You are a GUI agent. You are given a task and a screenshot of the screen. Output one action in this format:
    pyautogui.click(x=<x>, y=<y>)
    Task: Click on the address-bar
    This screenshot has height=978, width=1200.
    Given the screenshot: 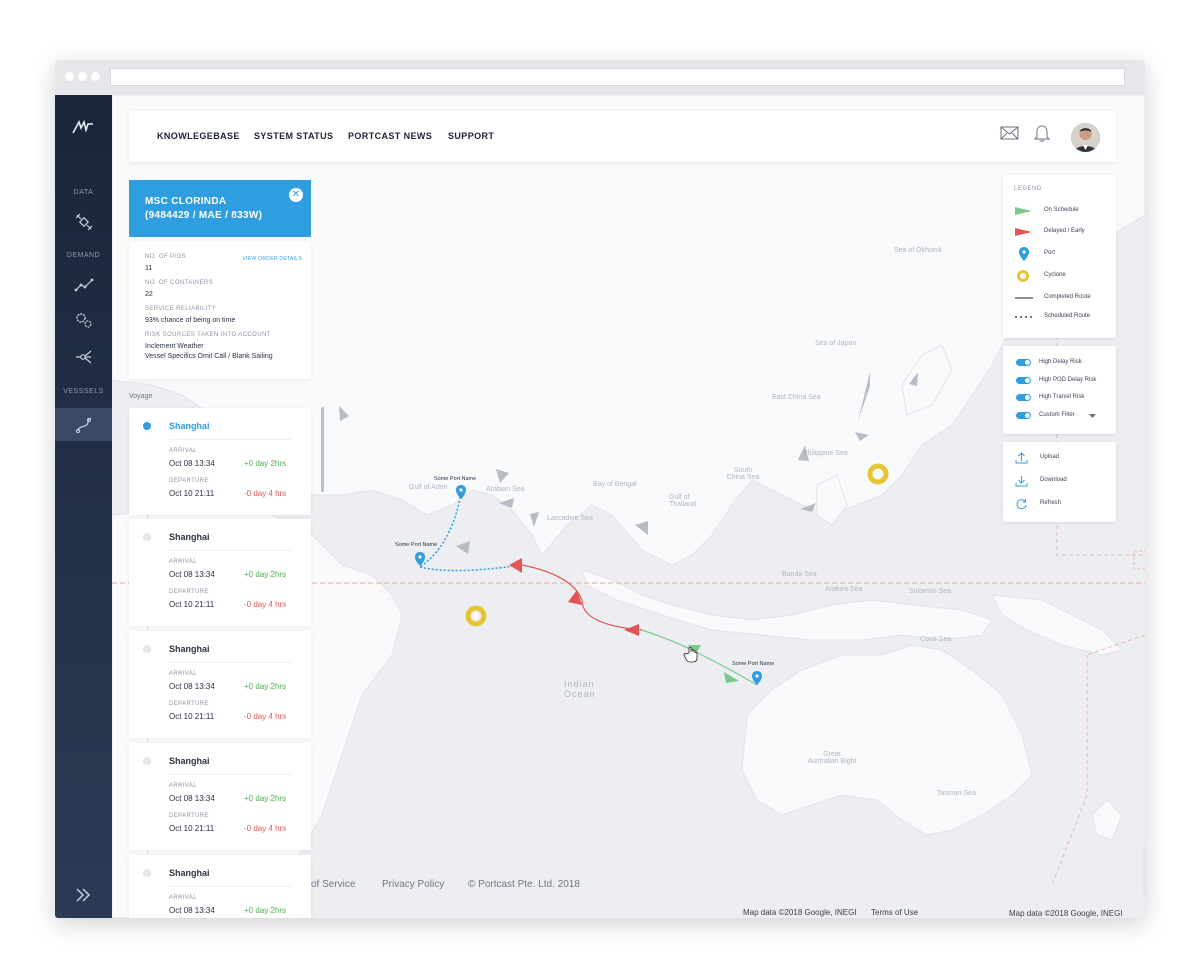 What is the action you would take?
    pyautogui.click(x=617, y=77)
    